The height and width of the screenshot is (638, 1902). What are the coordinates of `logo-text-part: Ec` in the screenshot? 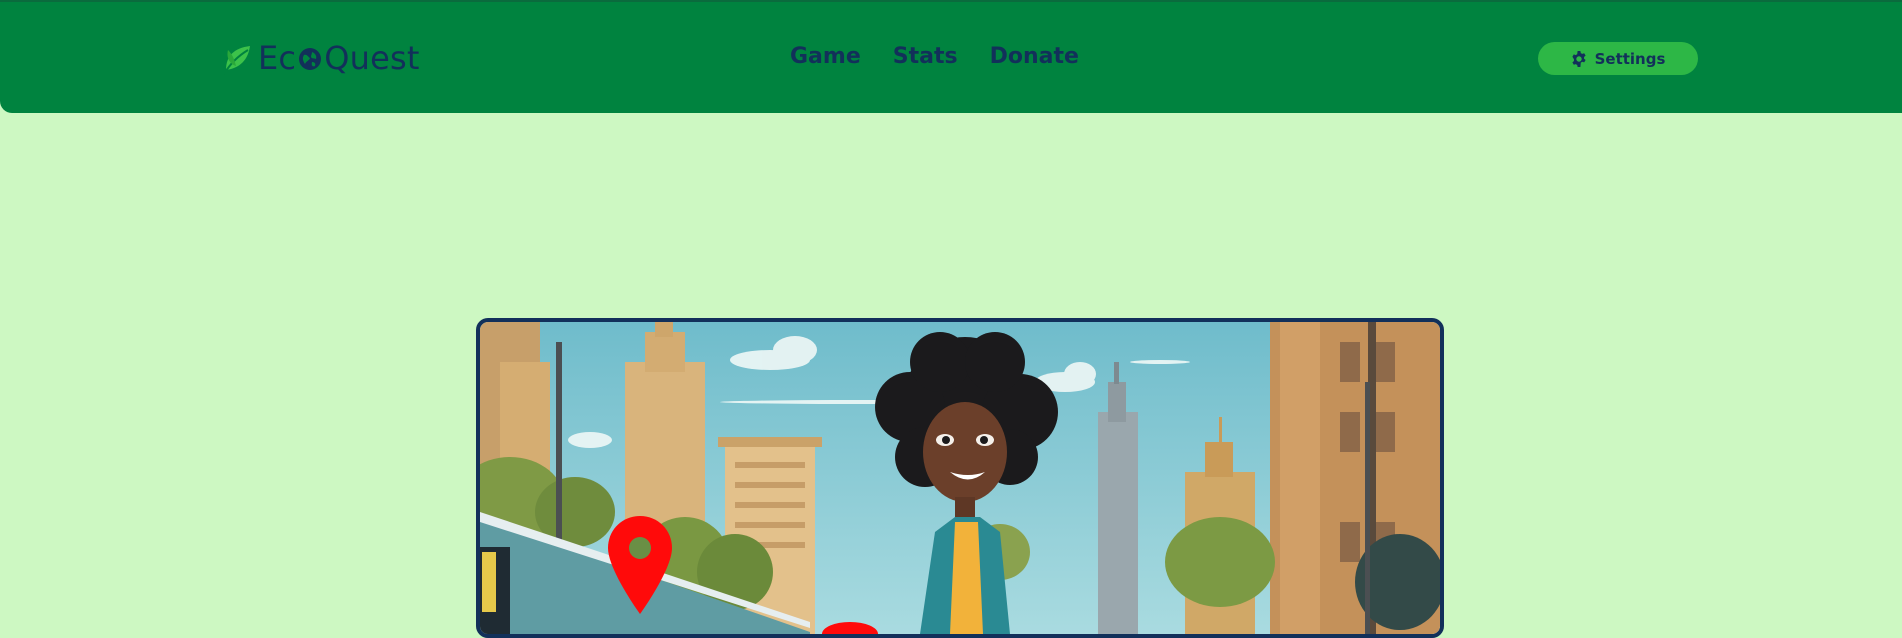 It's located at (277, 58).